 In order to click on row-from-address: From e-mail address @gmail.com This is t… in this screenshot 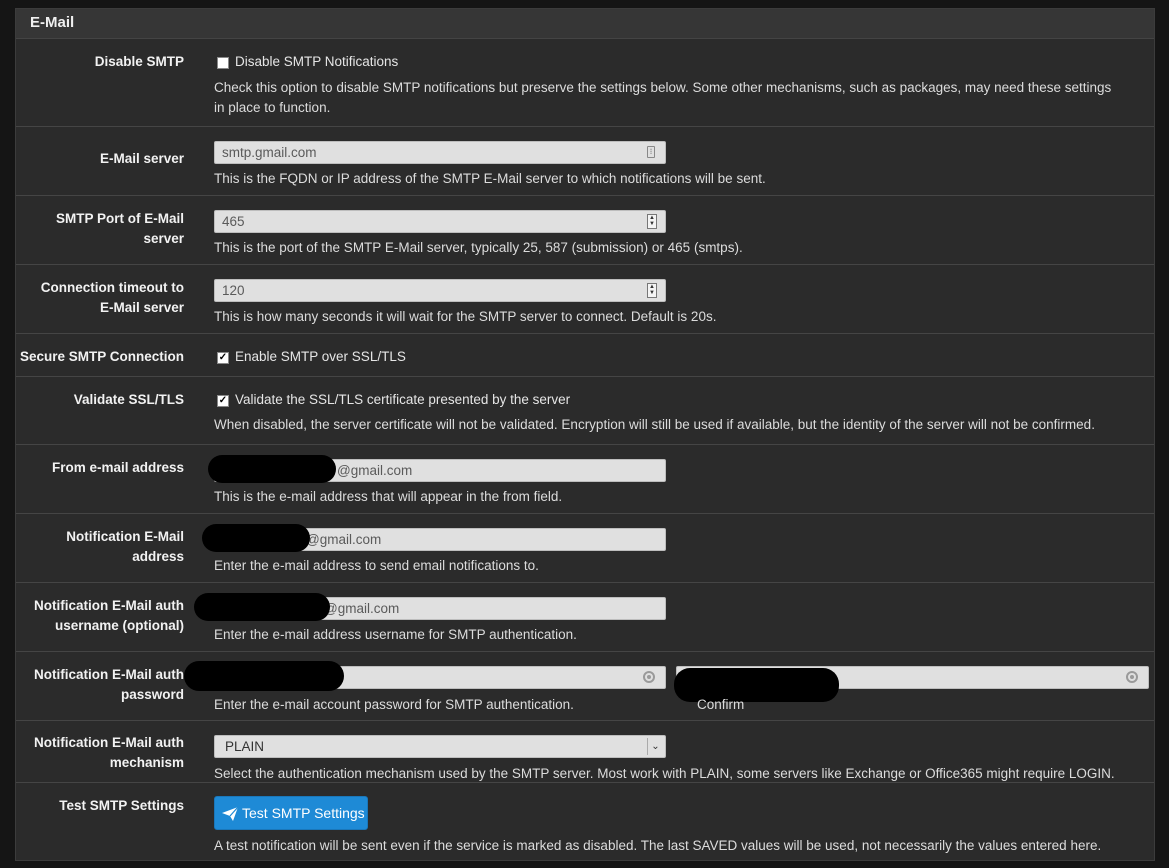, I will do `click(585, 479)`.